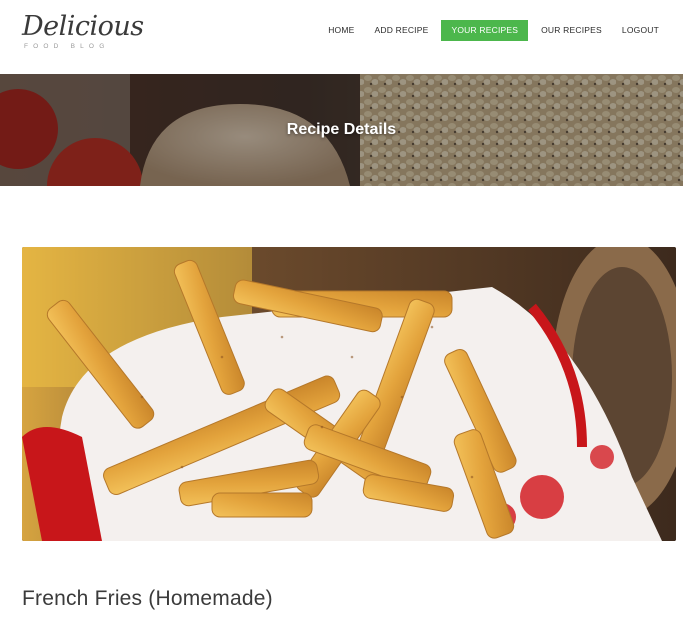  I want to click on nav-our-recipes: OUR RECIPES, so click(571, 30).